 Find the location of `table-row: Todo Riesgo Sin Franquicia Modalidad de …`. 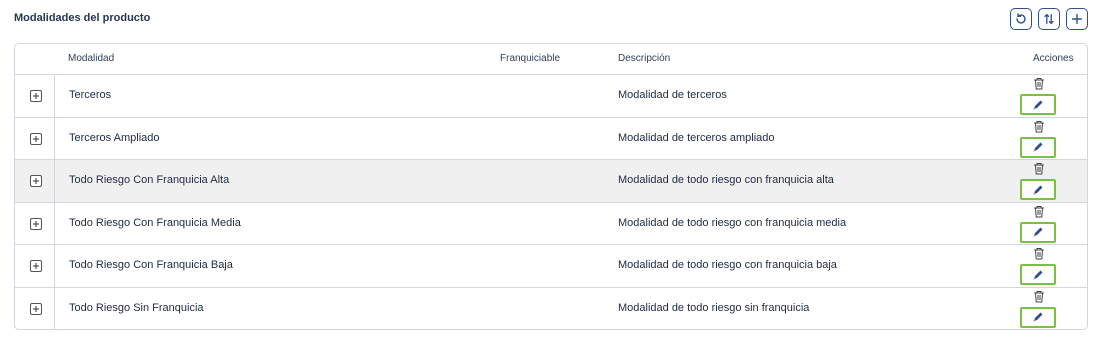

table-row: Todo Riesgo Sin Franquicia Modalidad de … is located at coordinates (551, 308).